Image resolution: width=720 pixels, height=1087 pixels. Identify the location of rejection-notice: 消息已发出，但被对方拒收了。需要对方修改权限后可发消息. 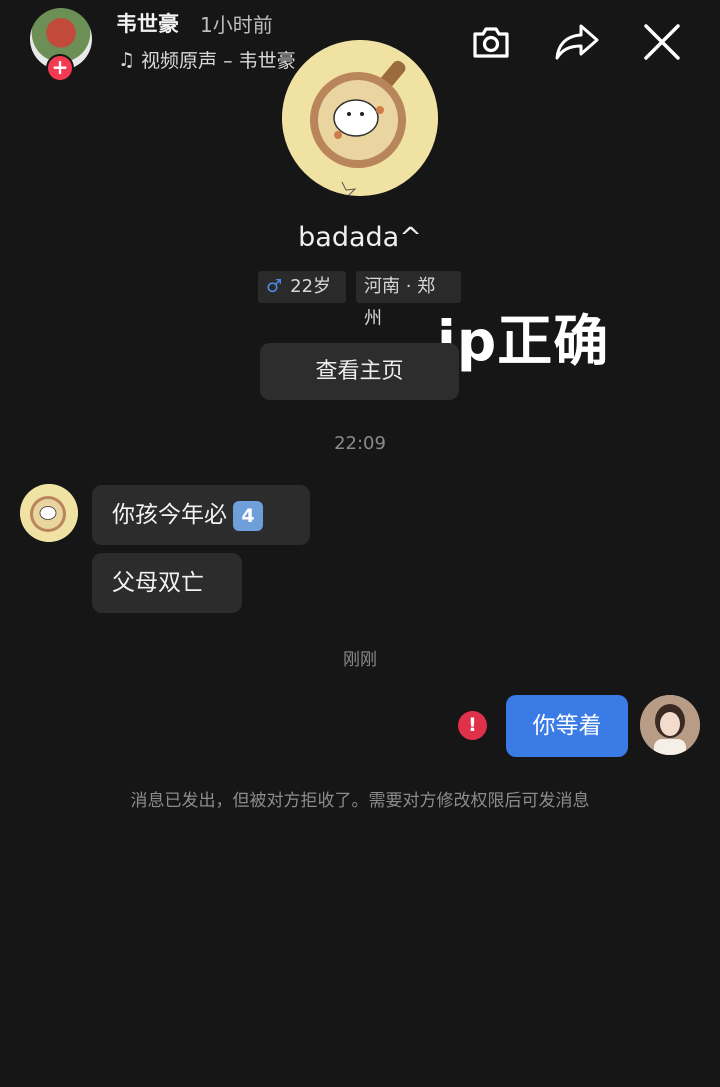
(360, 801).